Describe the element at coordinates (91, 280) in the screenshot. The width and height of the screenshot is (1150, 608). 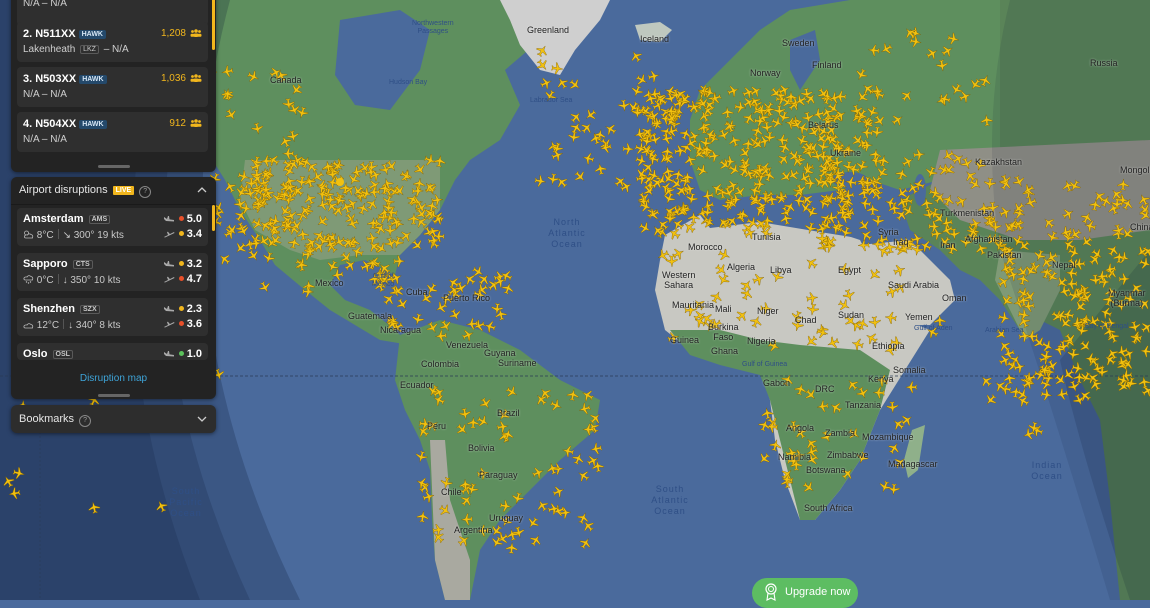
I see `wind: ↓ 350° 10 kts` at that location.